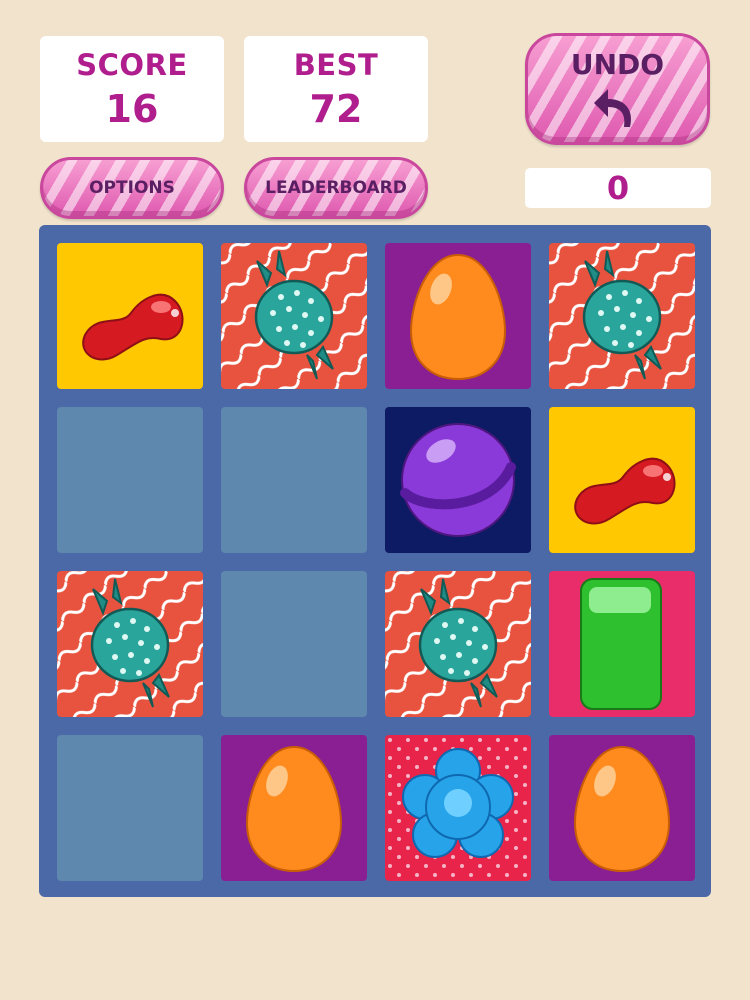 This screenshot has height=1000, width=750. I want to click on score-value: 16, so click(132, 108).